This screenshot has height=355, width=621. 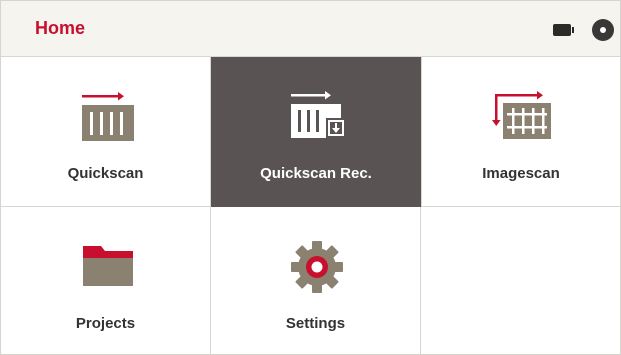 I want to click on tile-label: Projects, so click(x=105, y=323).